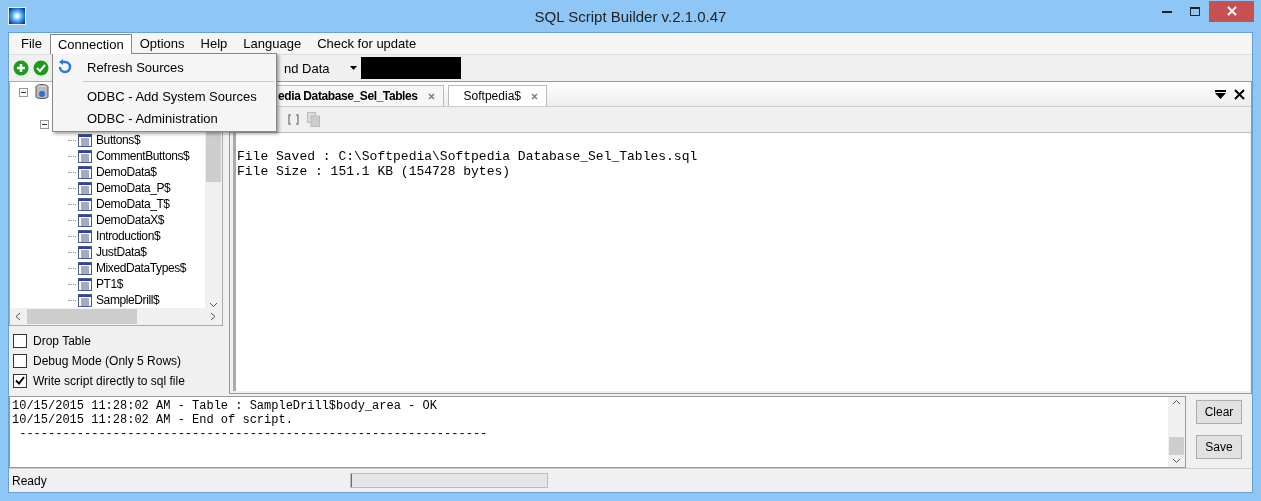  What do you see at coordinates (118, 140) in the screenshot?
I see `tree-item: Buttons$` at bounding box center [118, 140].